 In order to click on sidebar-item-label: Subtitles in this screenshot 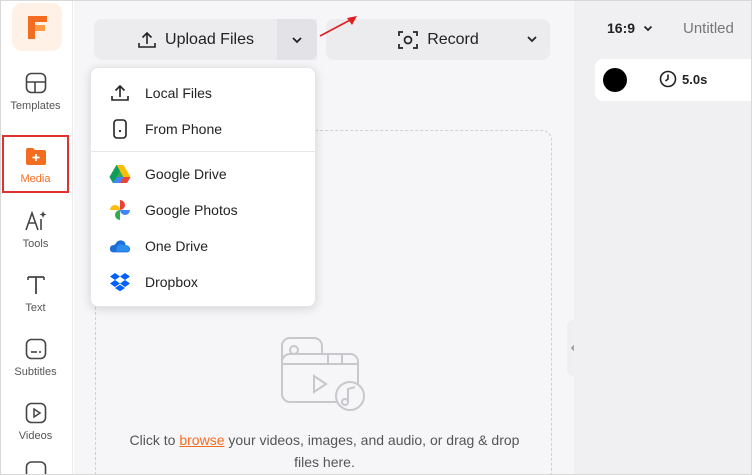, I will do `click(35, 372)`.